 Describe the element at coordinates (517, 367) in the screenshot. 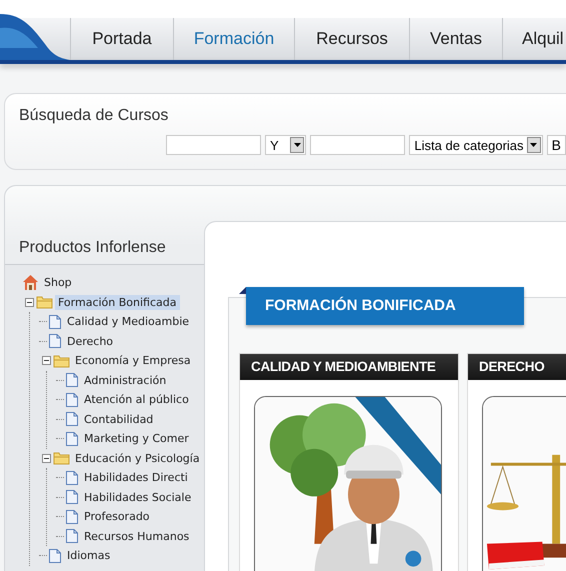

I see `card-title: DERECHO` at that location.